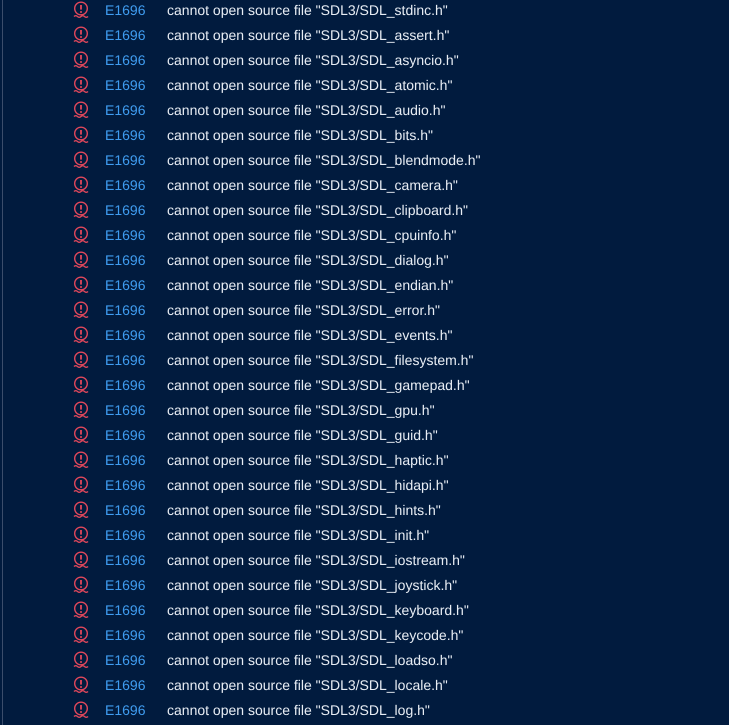 The height and width of the screenshot is (725, 729). Describe the element at coordinates (310, 284) in the screenshot. I see `error-message: cannot open source file "SDL3/SDL_endian.h"` at that location.